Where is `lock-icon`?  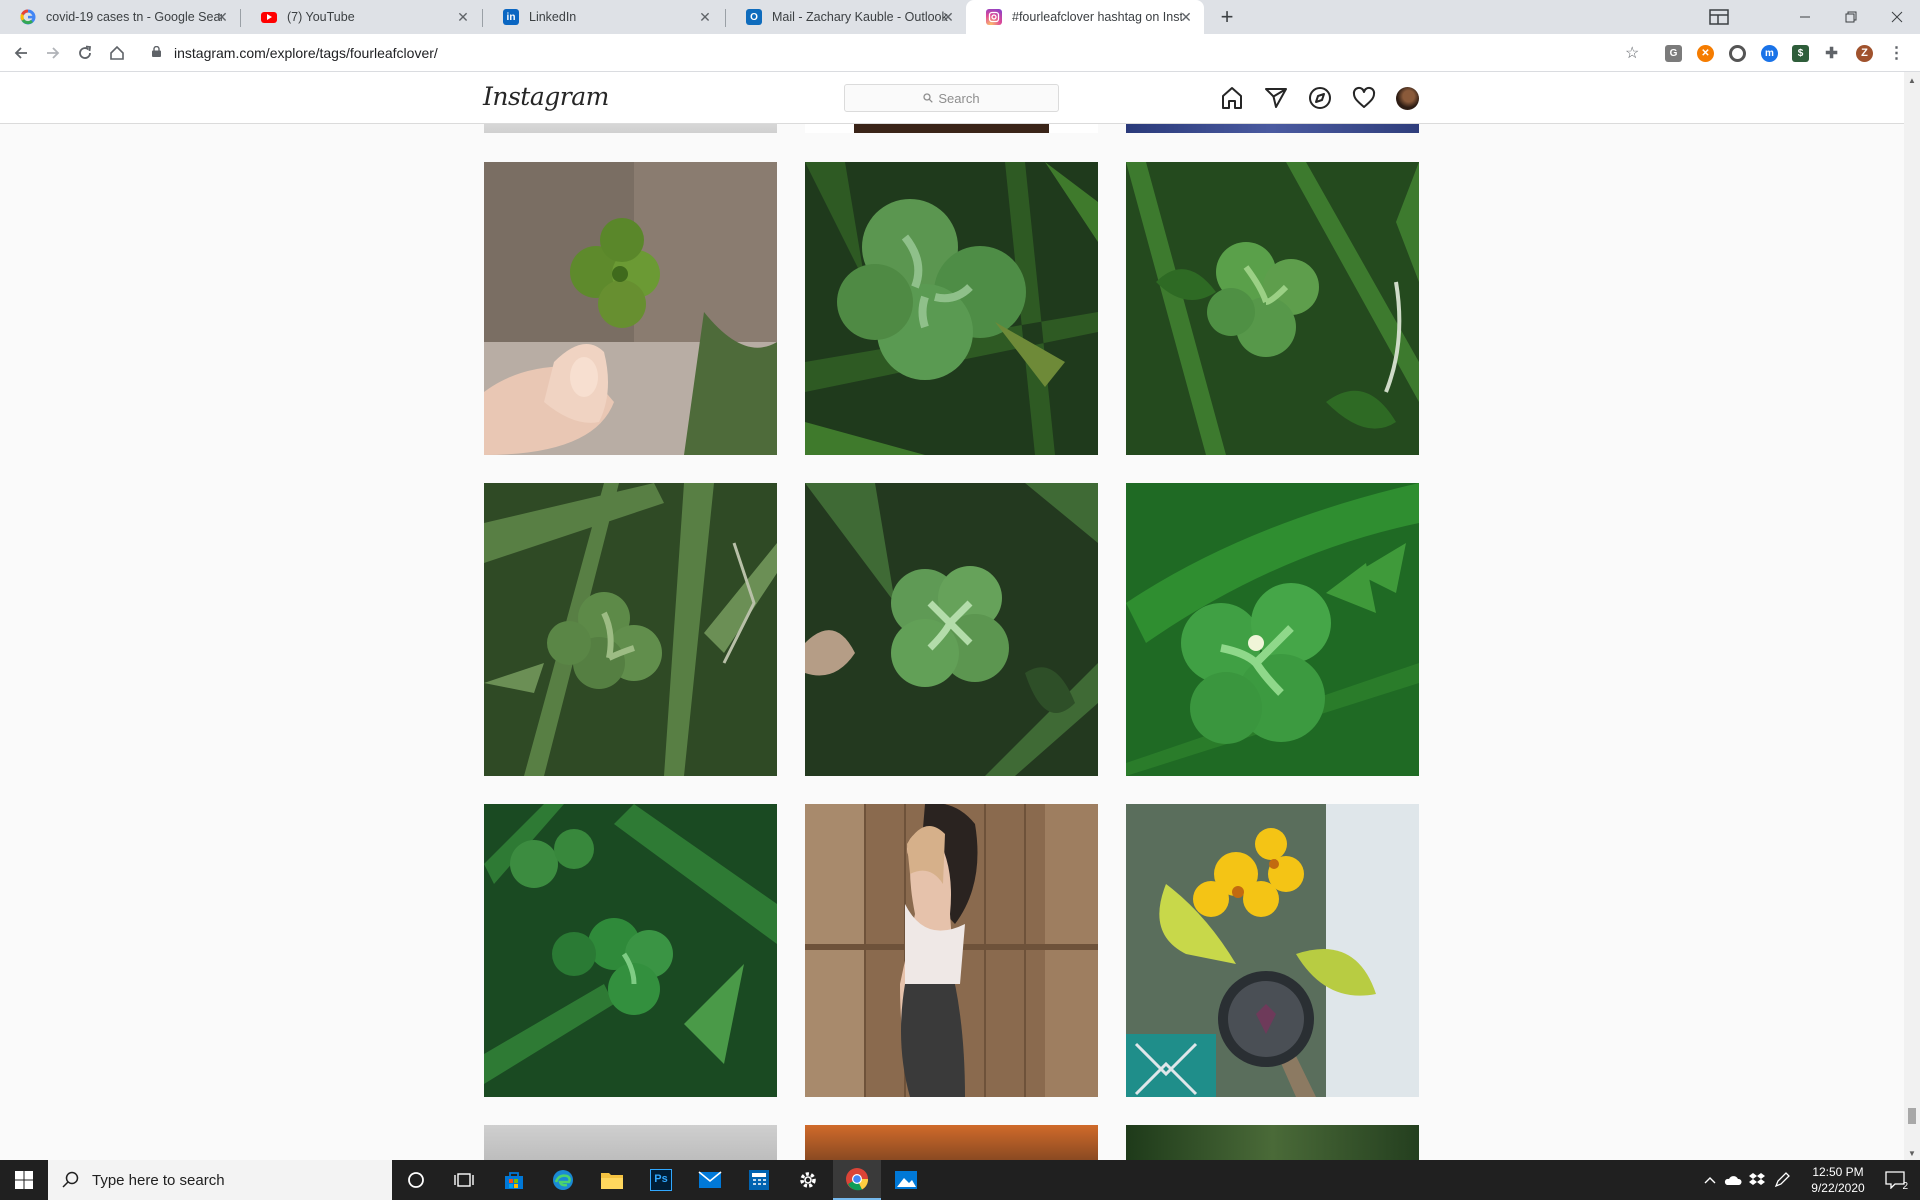
lock-icon is located at coordinates (156, 51).